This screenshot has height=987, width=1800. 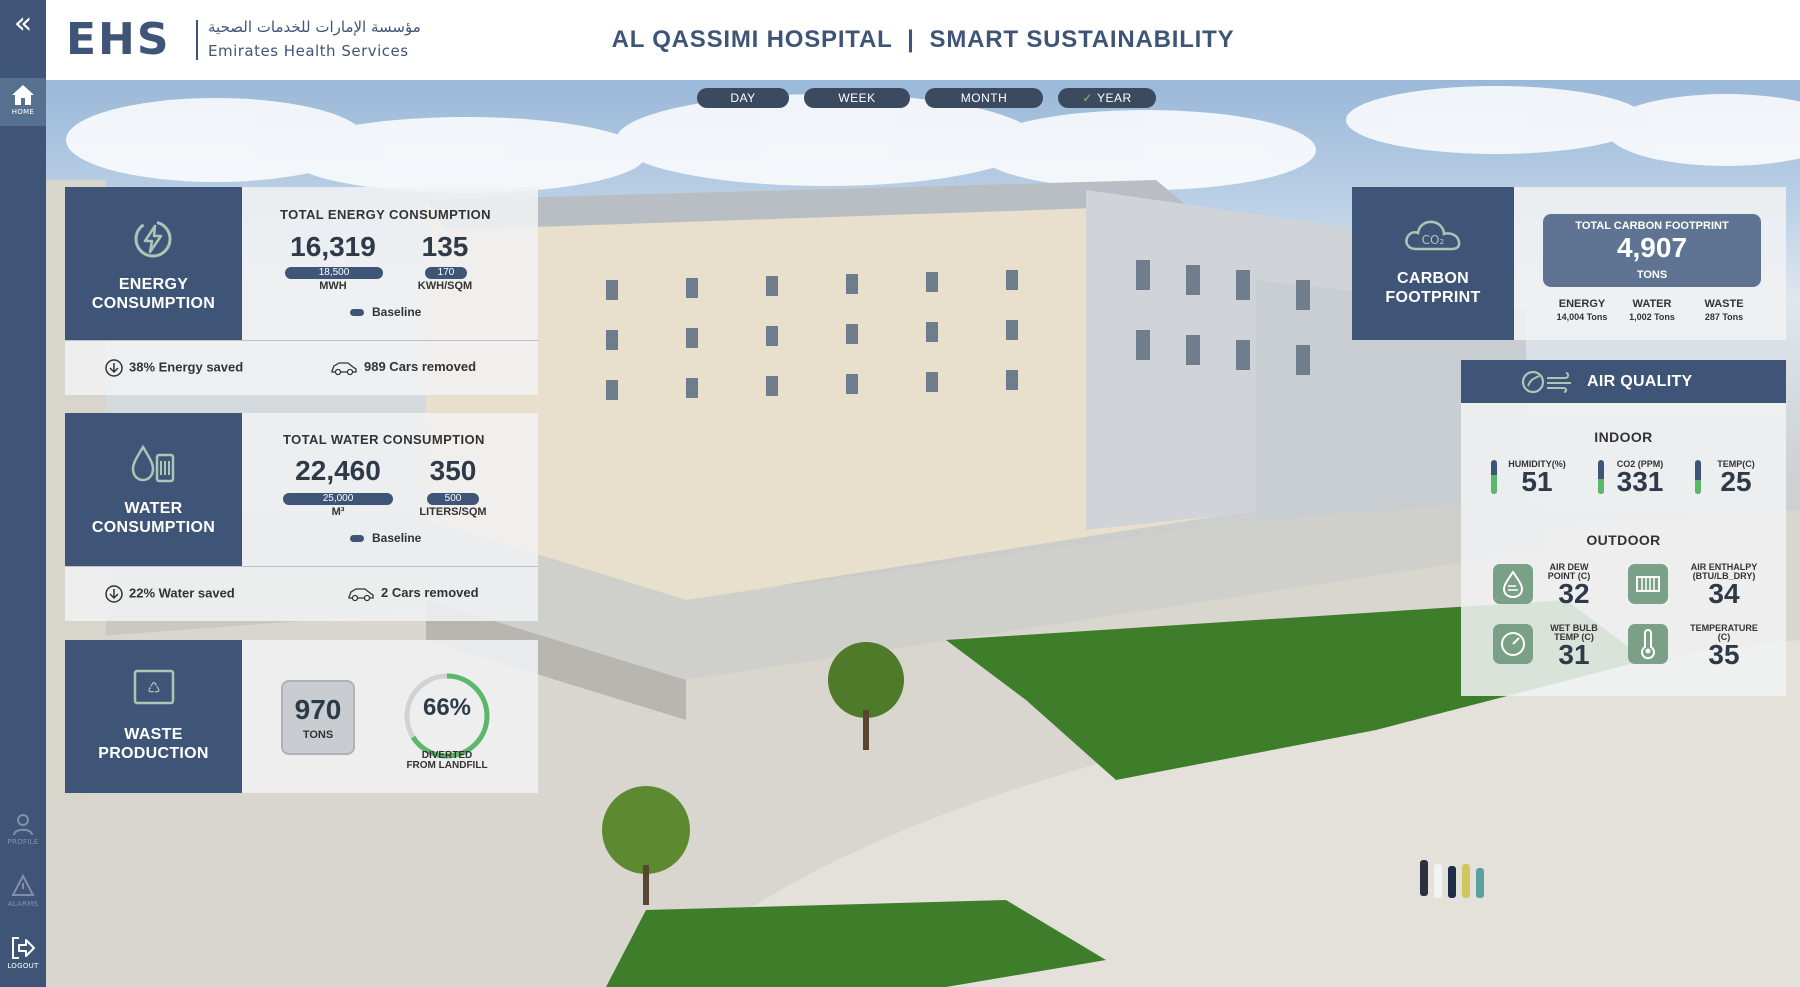 What do you see at coordinates (338, 470) in the screenshot?
I see `water-value: 22,460` at bounding box center [338, 470].